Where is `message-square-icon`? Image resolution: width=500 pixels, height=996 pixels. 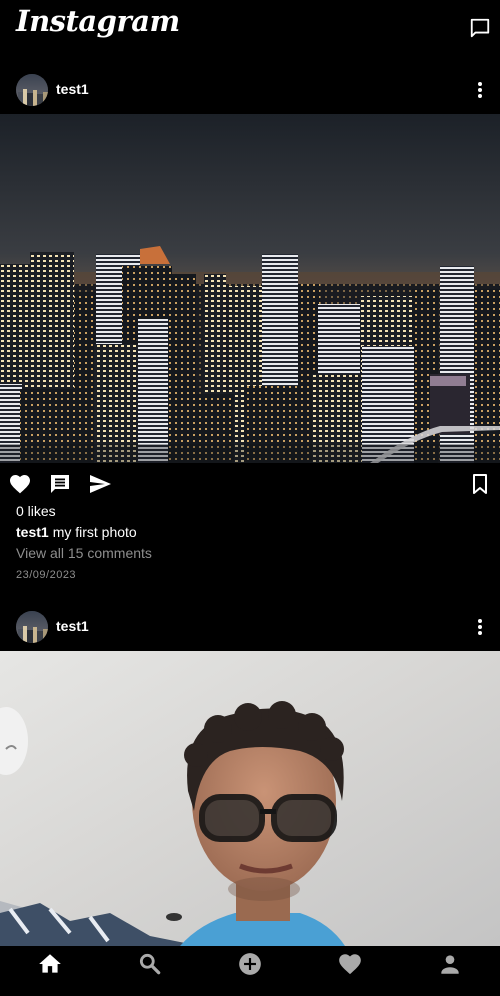 message-square-icon is located at coordinates (480, 28).